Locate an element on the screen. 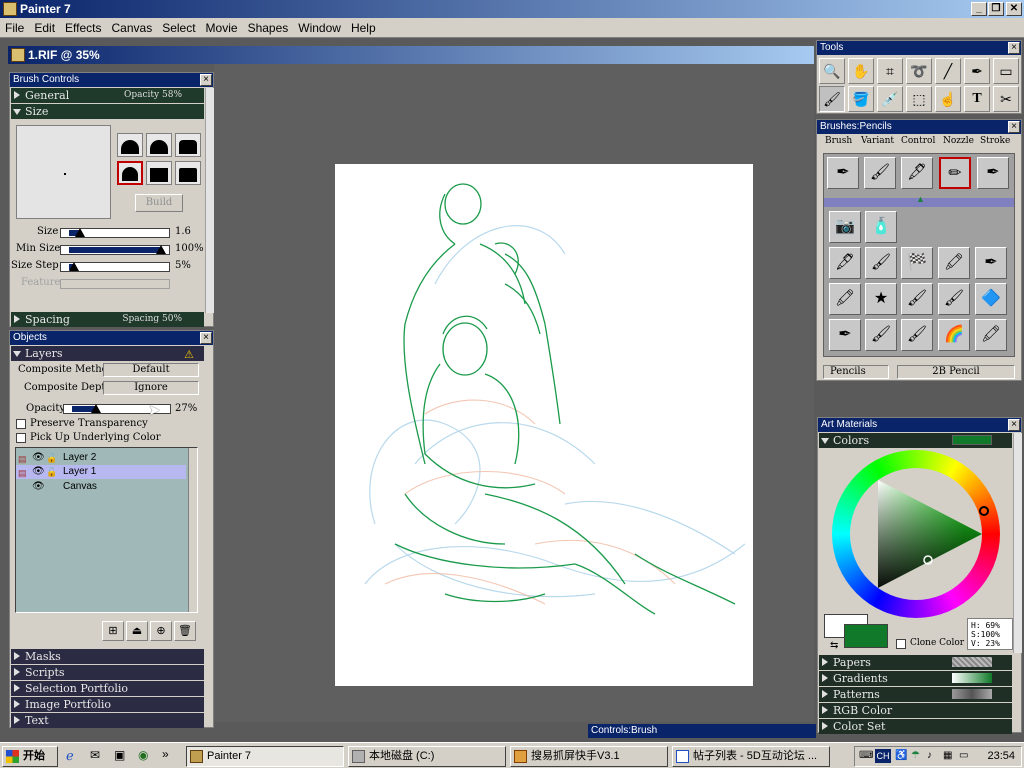 The image size is (1024, 768). menu-window: Window is located at coordinates (319, 26).